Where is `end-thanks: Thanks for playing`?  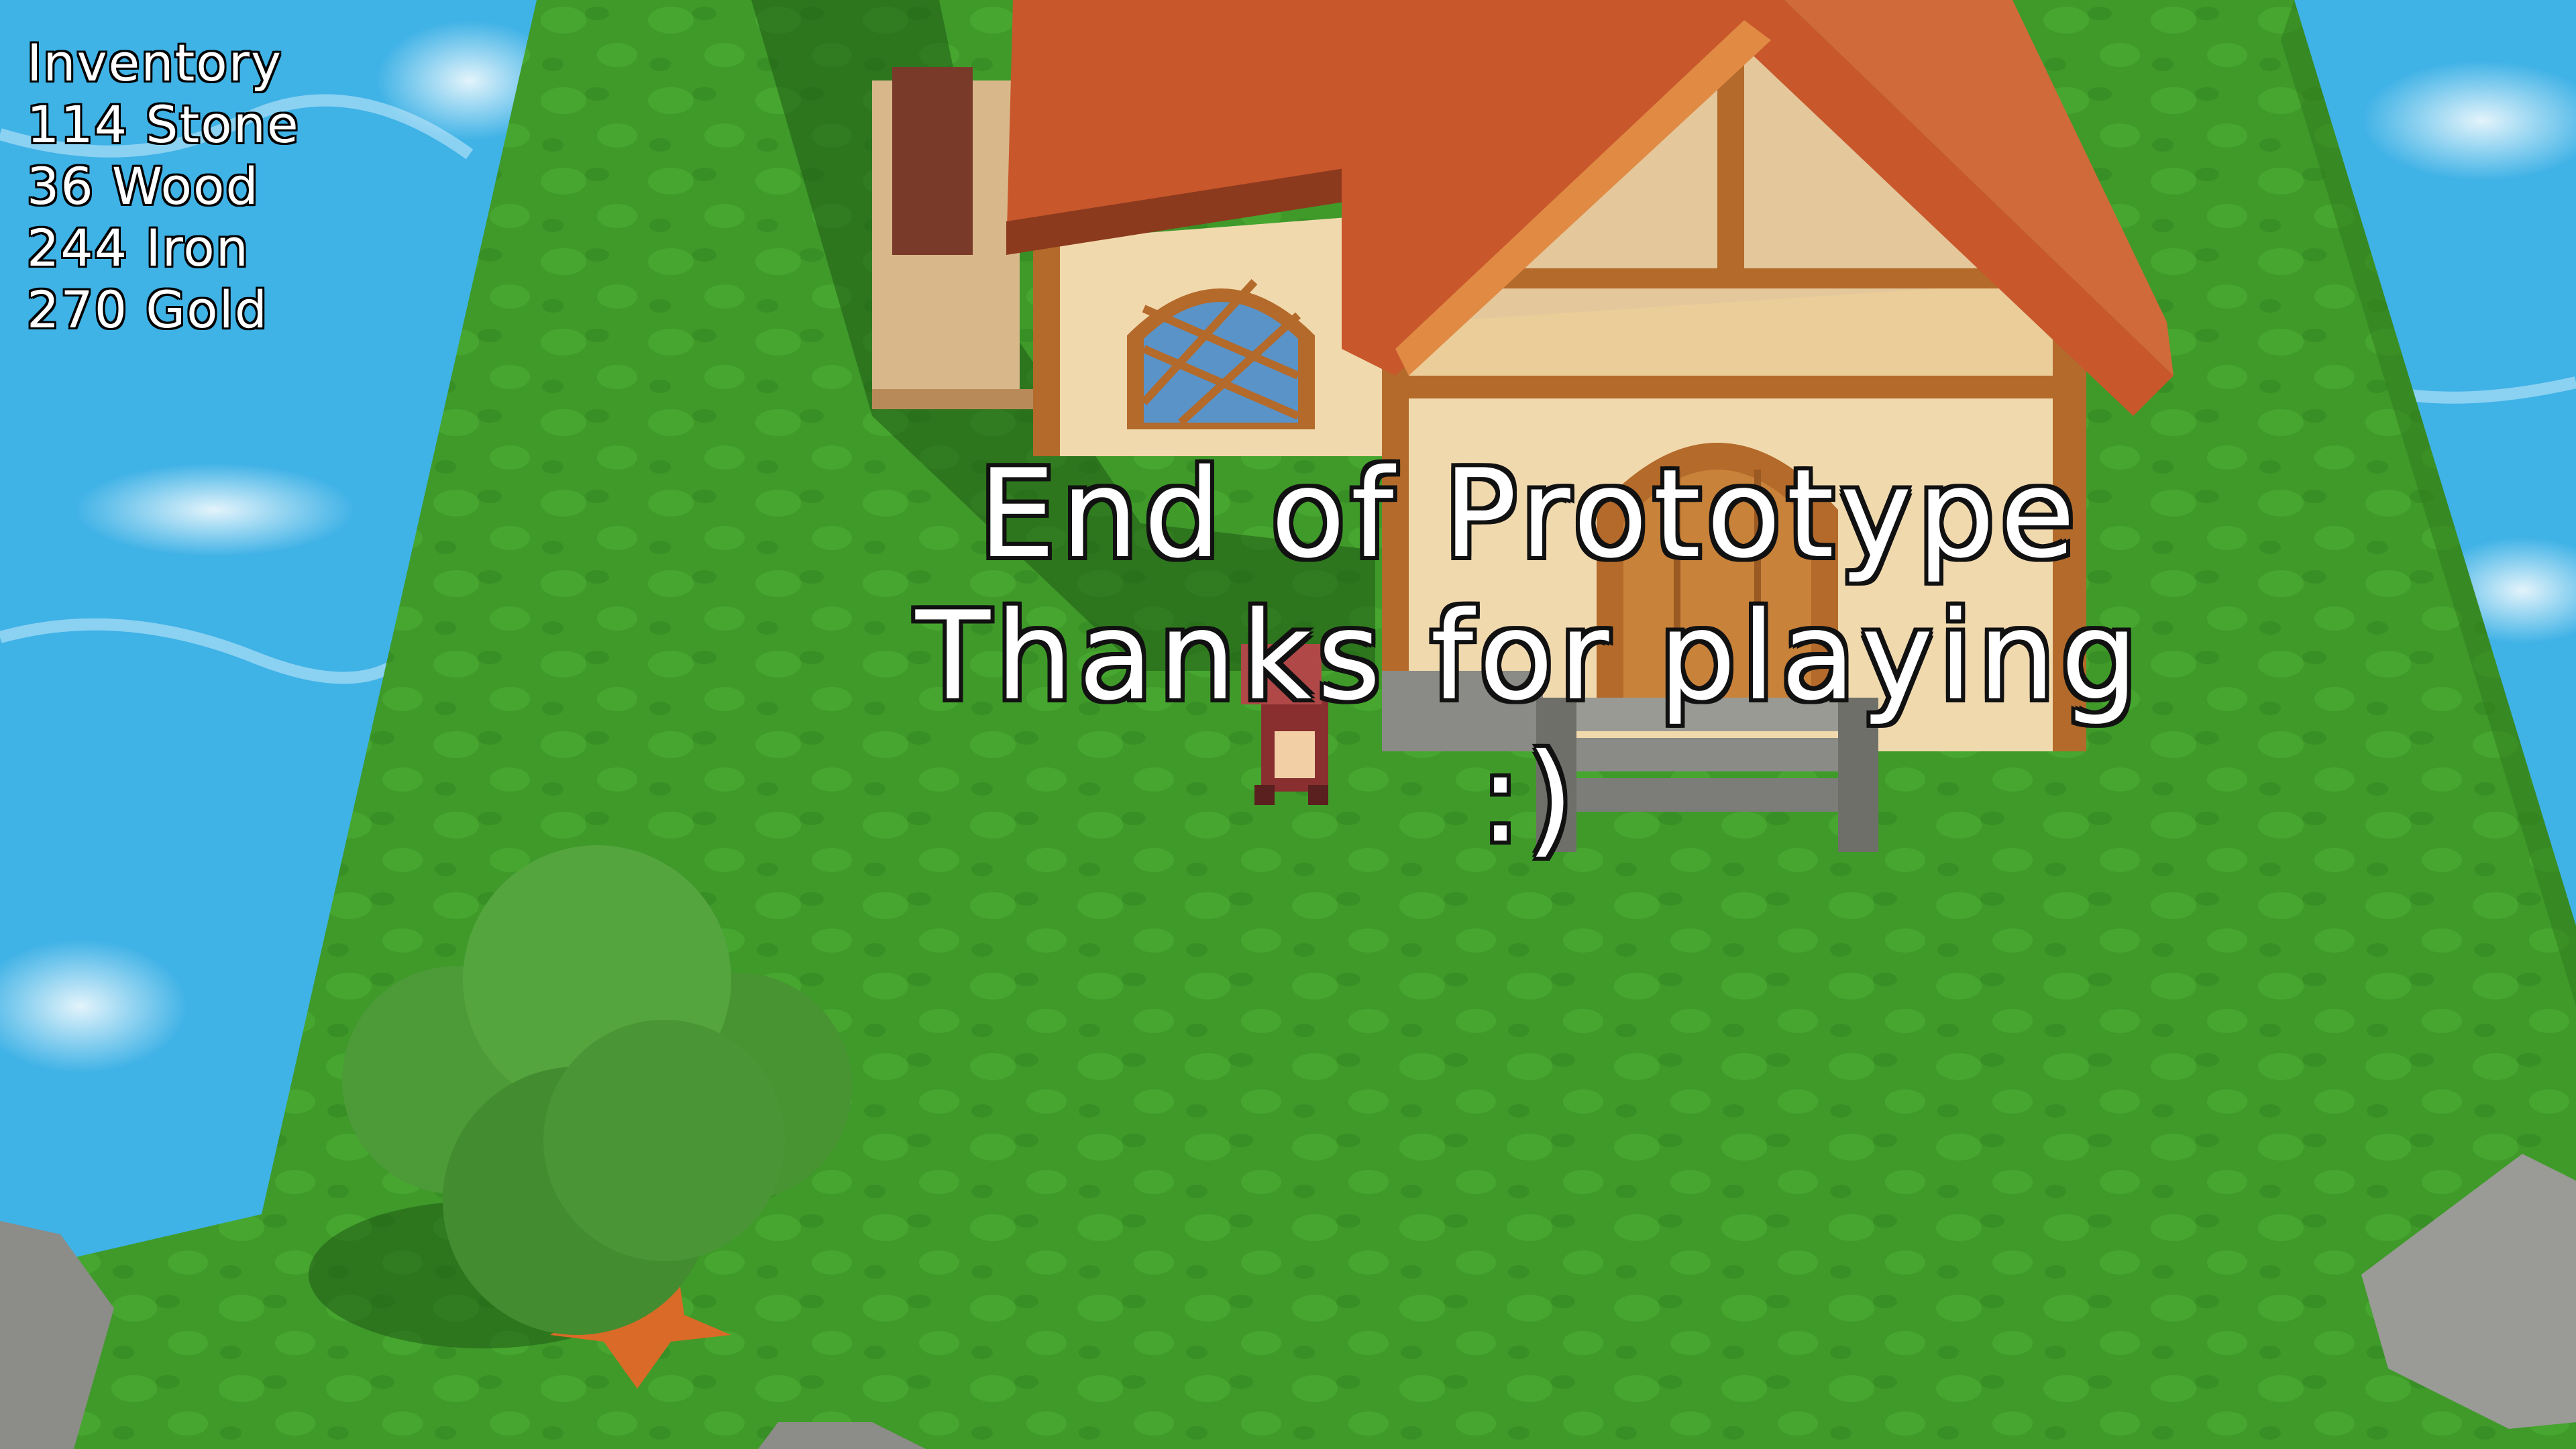 end-thanks: Thanks for playing is located at coordinates (1529, 656).